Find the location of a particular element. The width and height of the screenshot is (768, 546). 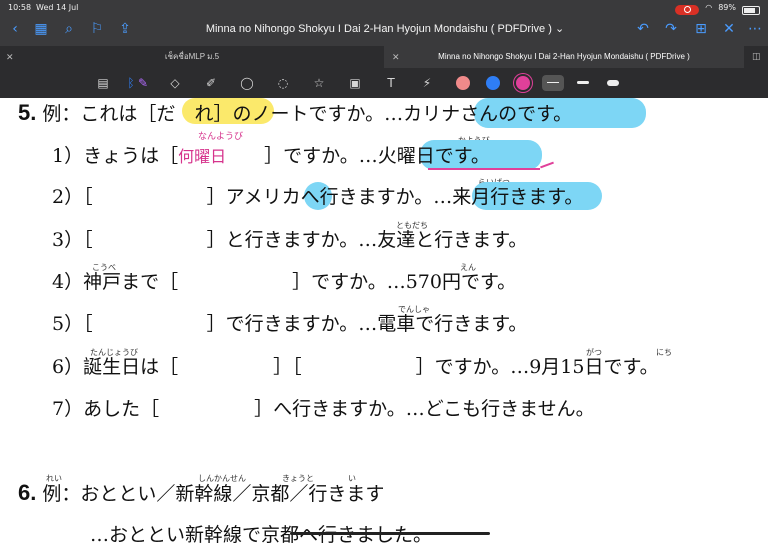

item-text: ［ ］で行きますか。…電車で行きます。 is located at coordinates (305, 324).